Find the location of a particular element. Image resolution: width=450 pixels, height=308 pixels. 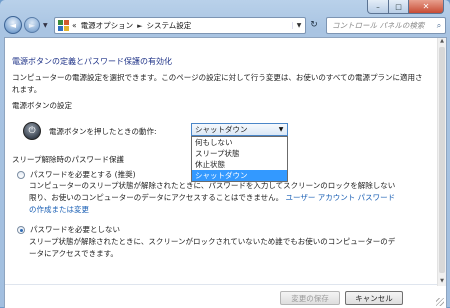

footer-divider is located at coordinates (225, 284).